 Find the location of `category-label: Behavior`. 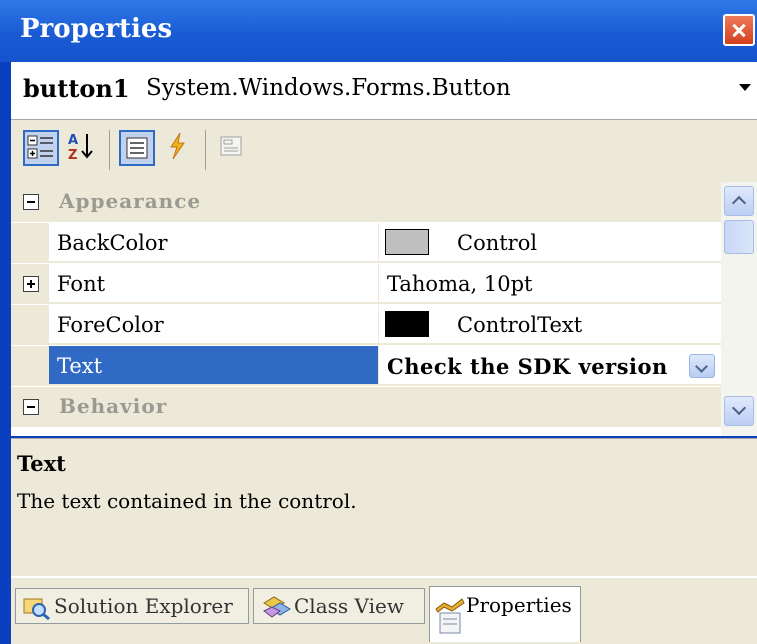

category-label: Behavior is located at coordinates (113, 406).